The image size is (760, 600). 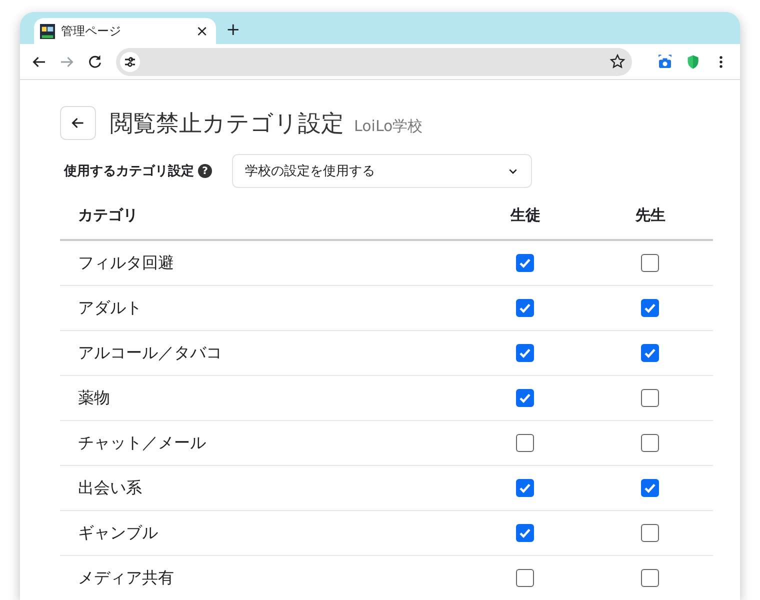 I want to click on category-name: フィルタ回避, so click(x=126, y=263).